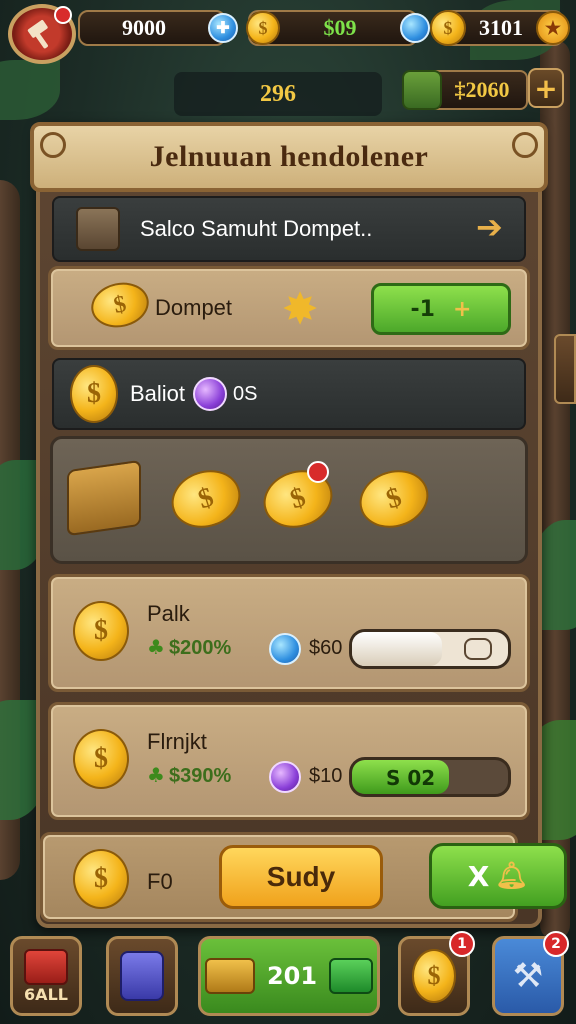 This screenshot has width=576, height=1024. What do you see at coordinates (512, 876) in the screenshot?
I see `bell-icon: 🔔︎` at bounding box center [512, 876].